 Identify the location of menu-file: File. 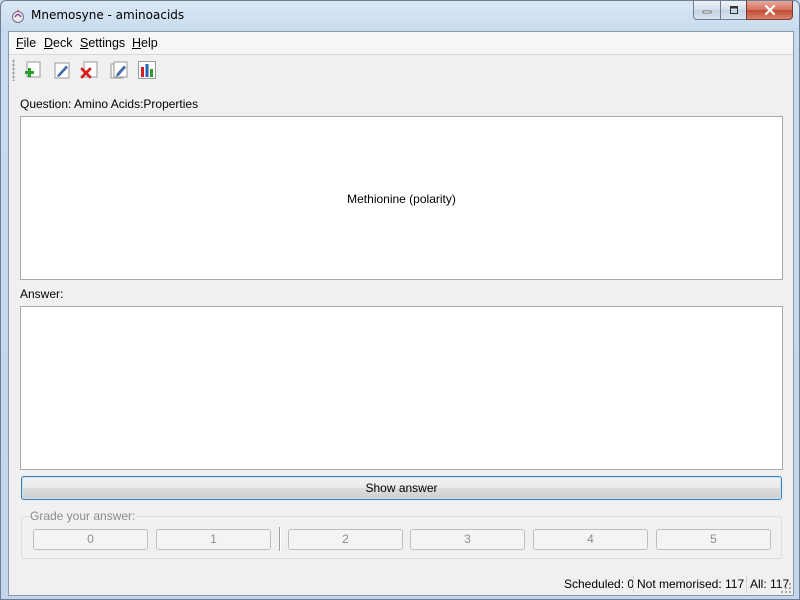
(26, 43).